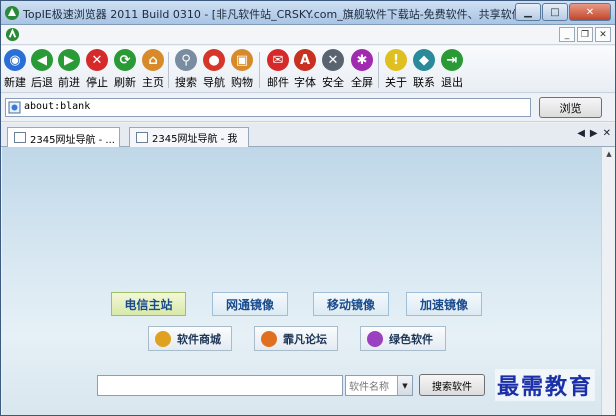  Describe the element at coordinates (125, 60) in the screenshot. I see `refresh-icon: ⟳` at that location.